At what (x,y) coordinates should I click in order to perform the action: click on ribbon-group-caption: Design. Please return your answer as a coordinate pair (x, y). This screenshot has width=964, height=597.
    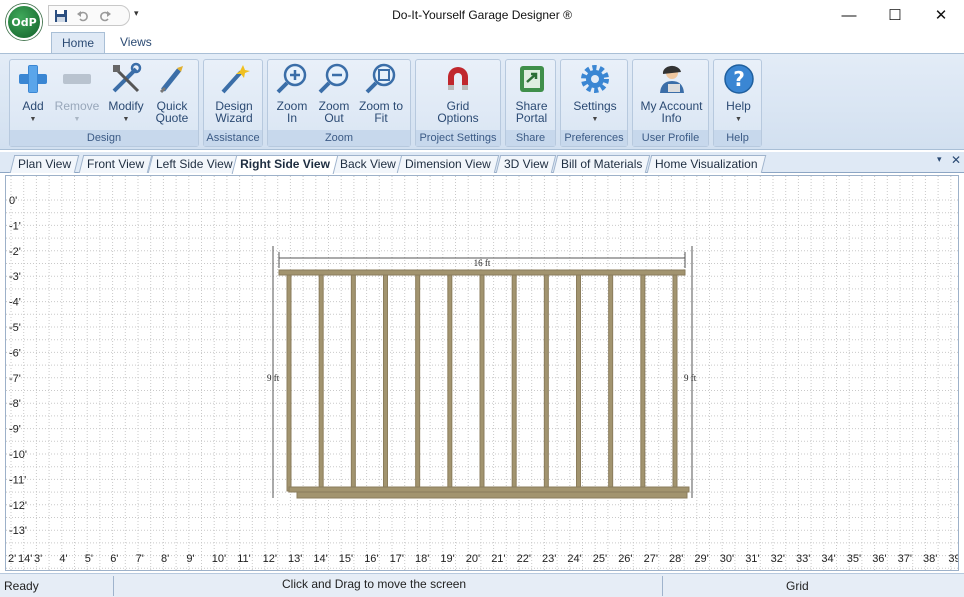
    Looking at the image, I should click on (104, 138).